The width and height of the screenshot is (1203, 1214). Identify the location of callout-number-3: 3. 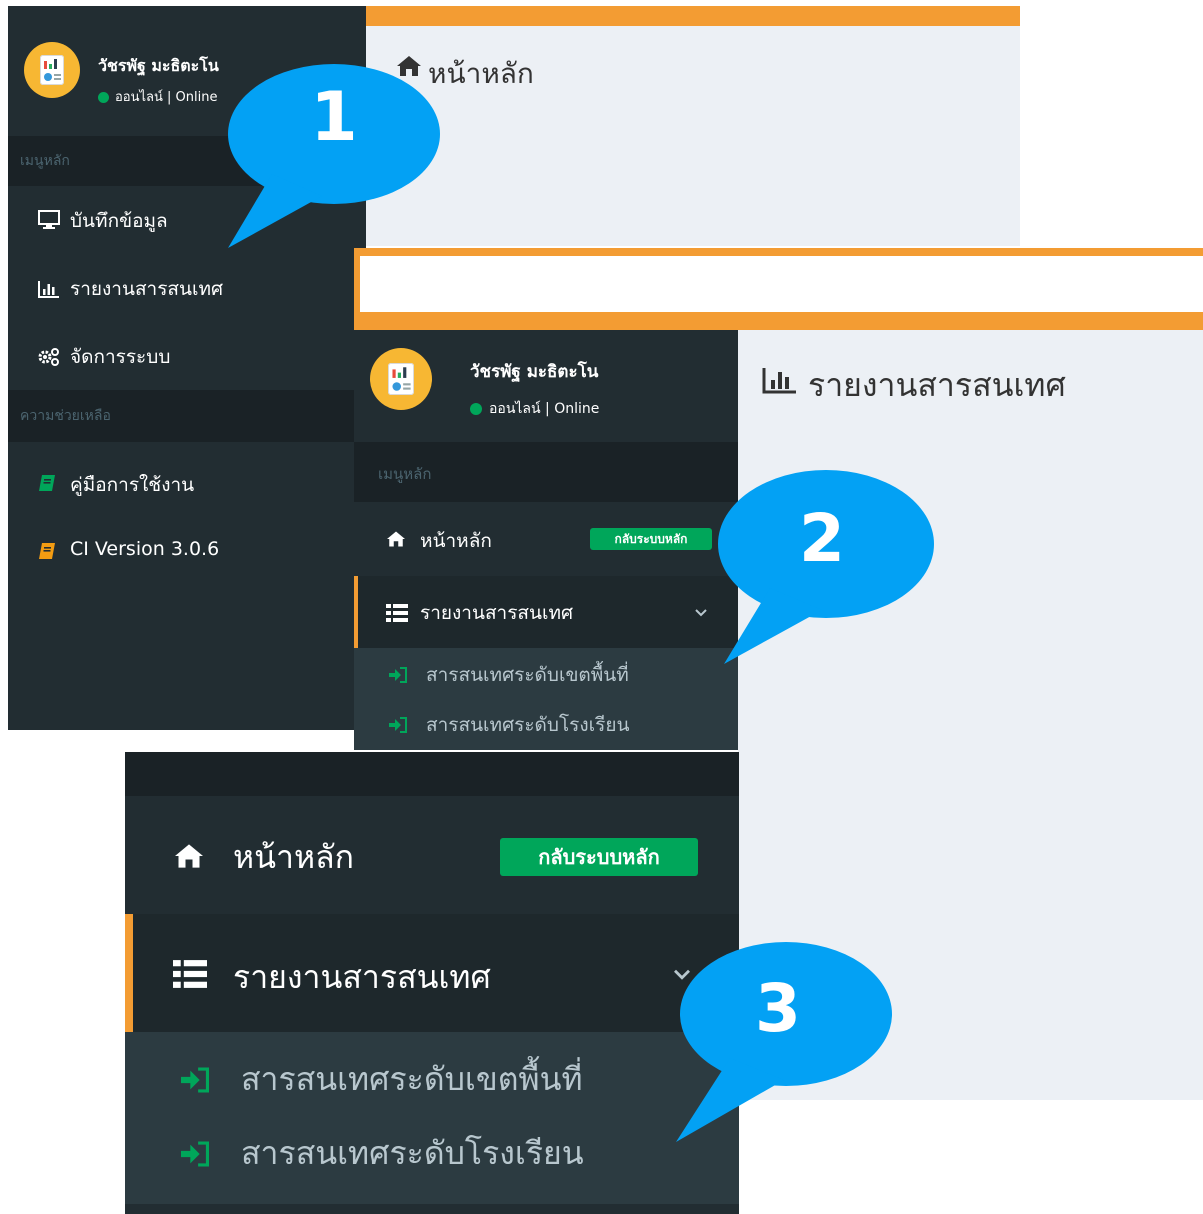
(778, 1008).